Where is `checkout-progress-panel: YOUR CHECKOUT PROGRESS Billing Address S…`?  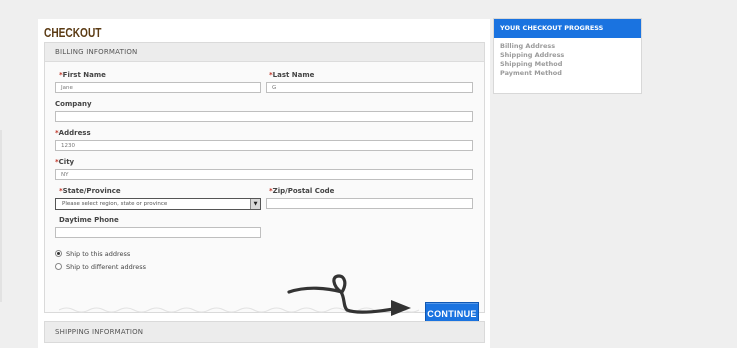
checkout-progress-panel: YOUR CHECKOUT PROGRESS Billing Address S… is located at coordinates (567, 56).